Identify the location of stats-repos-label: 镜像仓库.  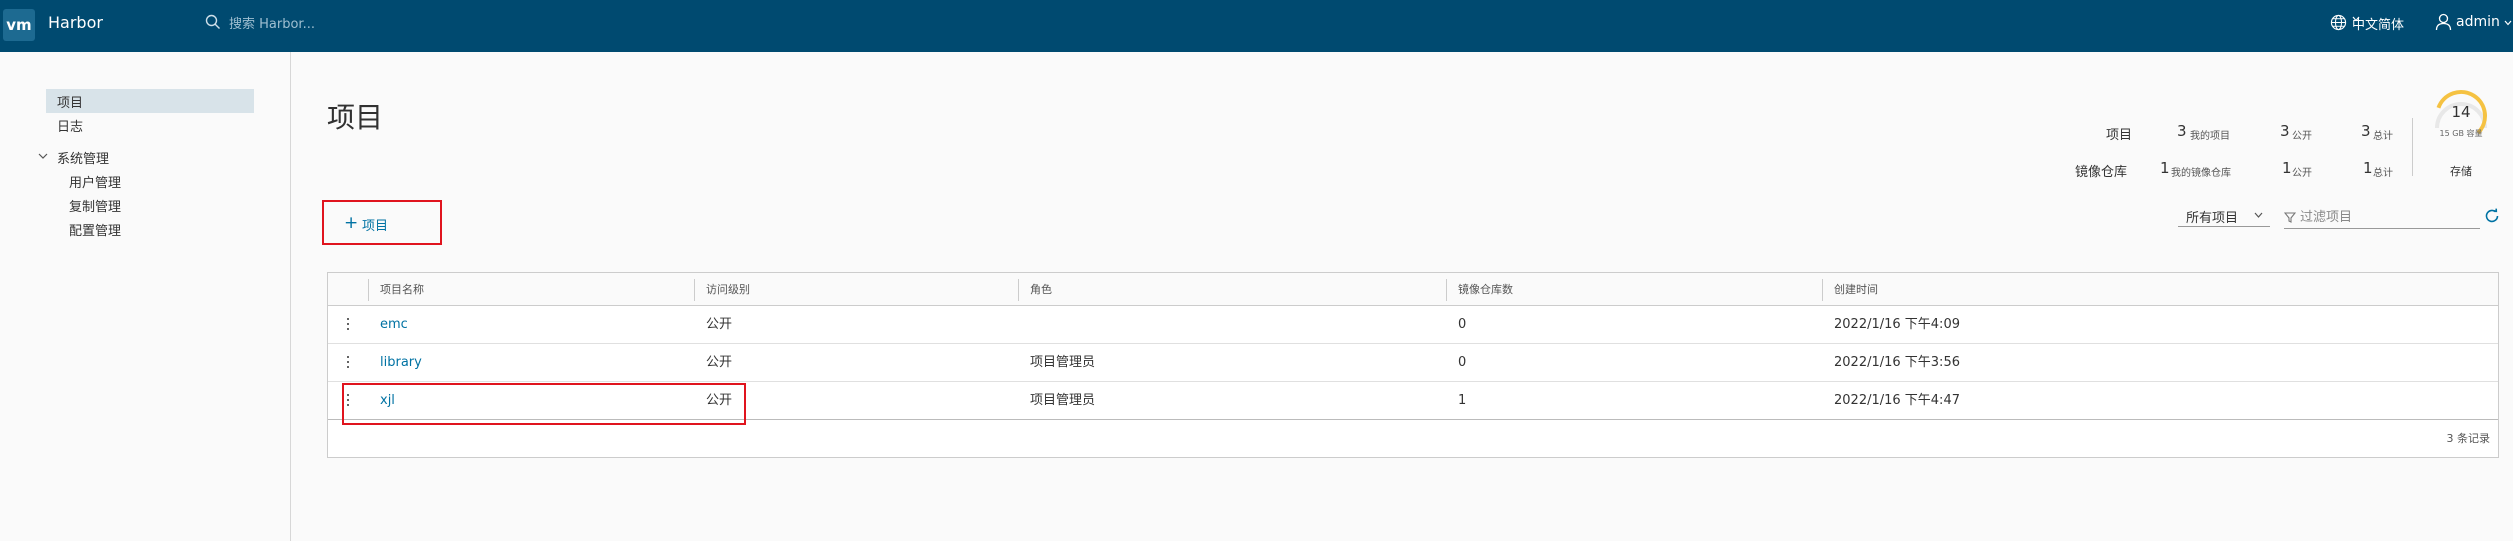
(2101, 172).